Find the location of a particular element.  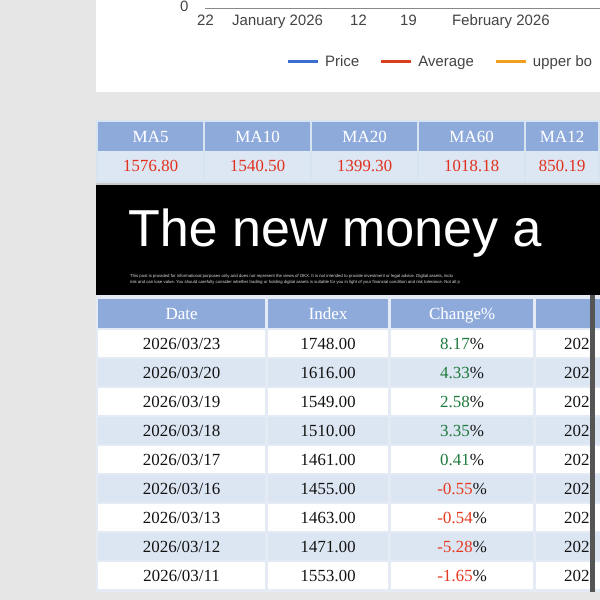

table-cell: 1553.00 is located at coordinates (328, 575).